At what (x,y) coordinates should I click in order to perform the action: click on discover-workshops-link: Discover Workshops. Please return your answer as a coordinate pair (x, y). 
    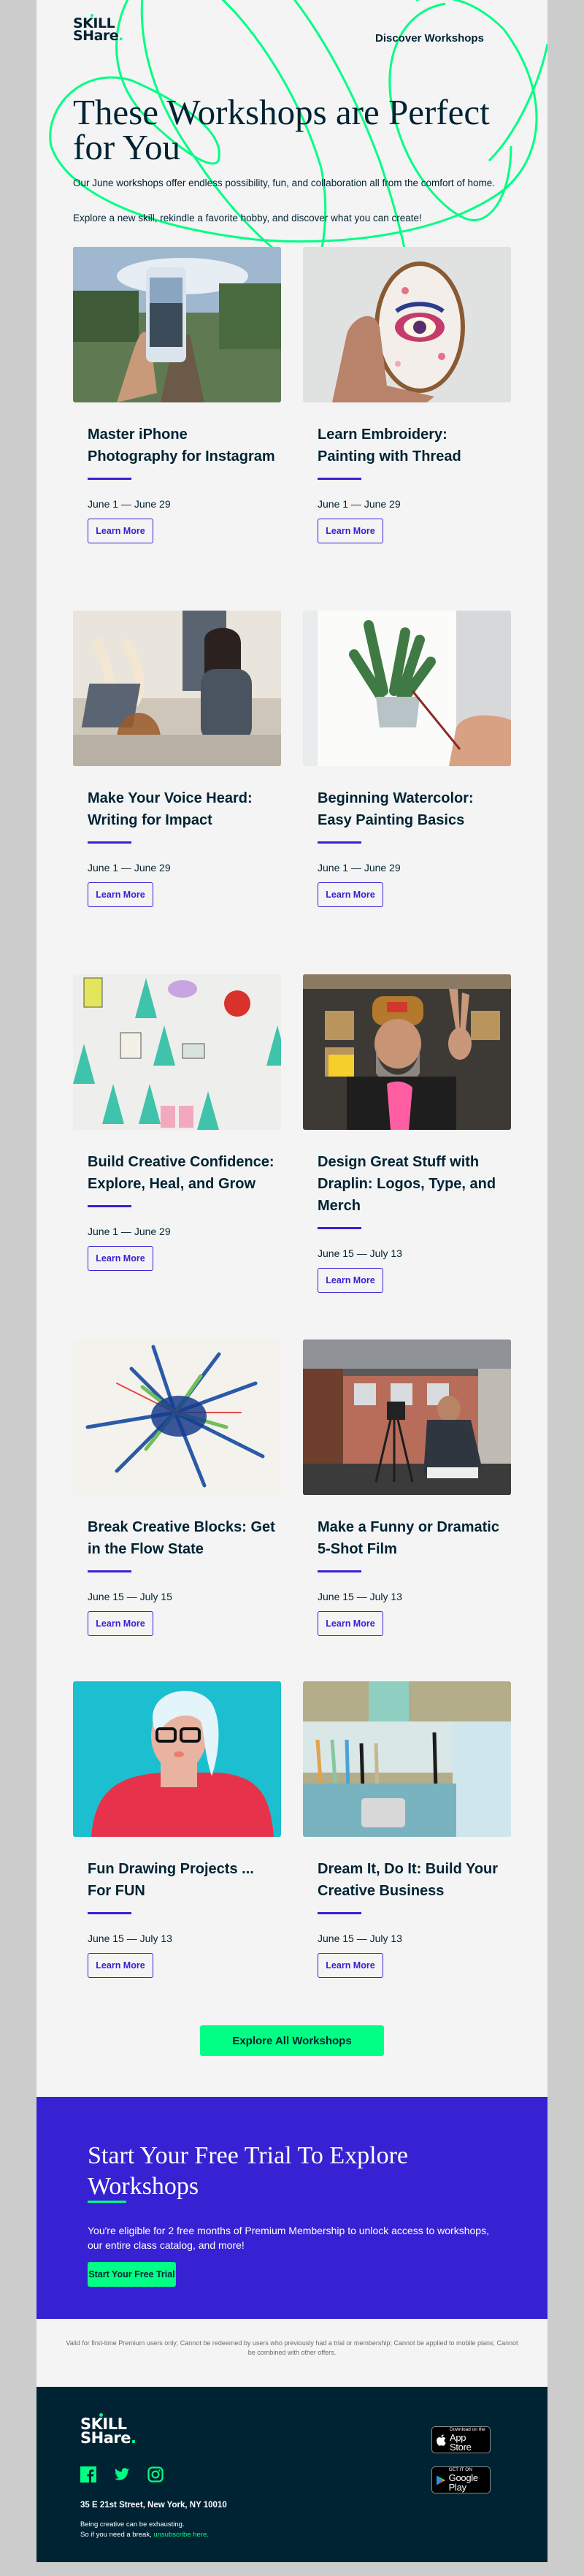
    Looking at the image, I should click on (429, 38).